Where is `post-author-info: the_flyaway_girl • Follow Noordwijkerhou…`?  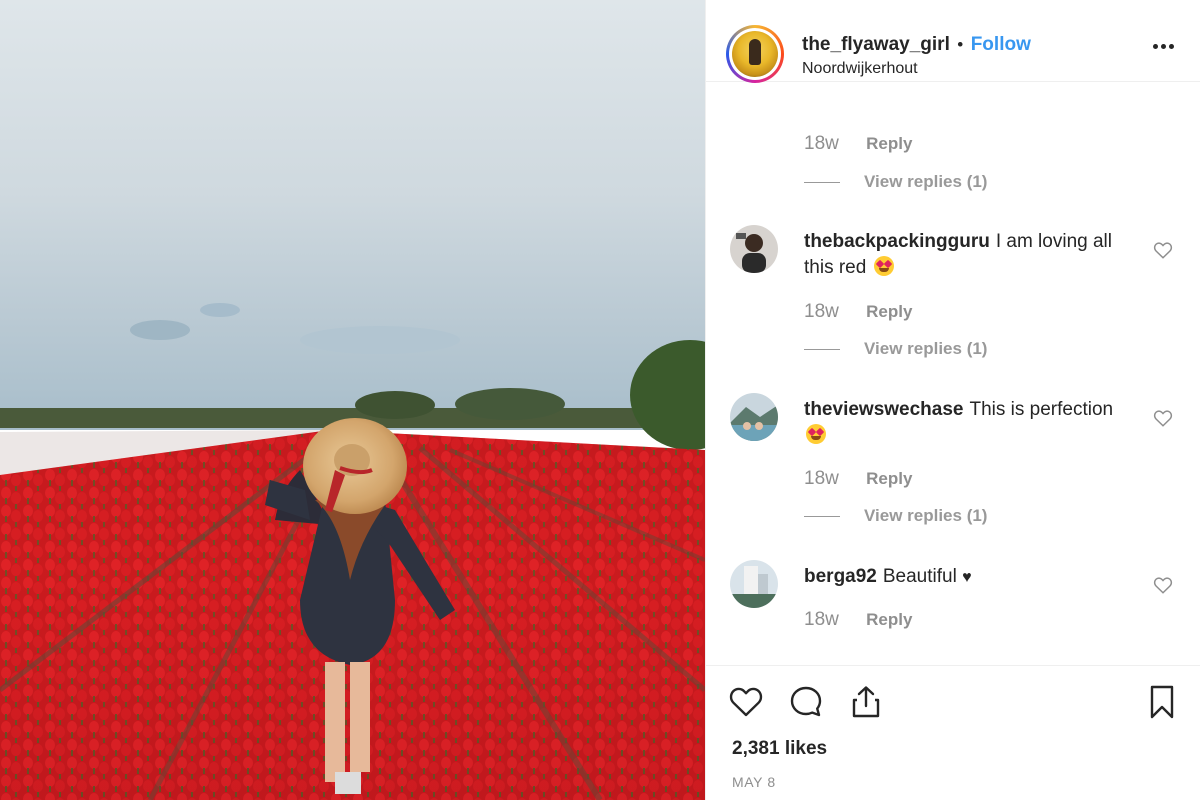 post-author-info: the_flyaway_girl • Follow Noordwijkerhou… is located at coordinates (916, 56).